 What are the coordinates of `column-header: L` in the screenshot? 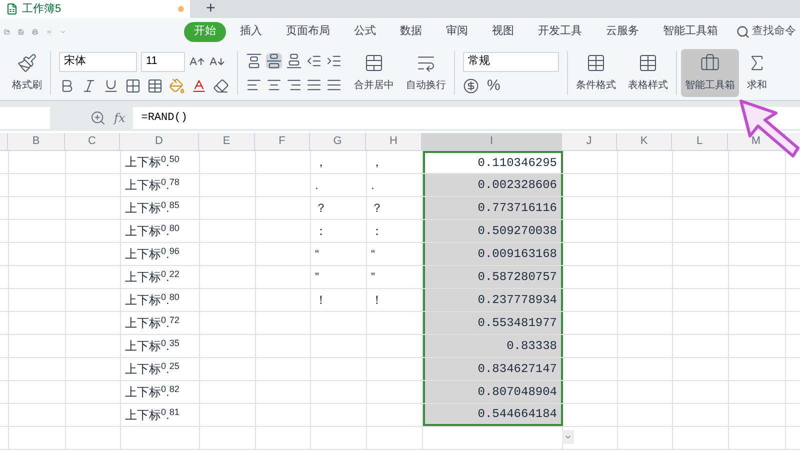 It's located at (700, 141).